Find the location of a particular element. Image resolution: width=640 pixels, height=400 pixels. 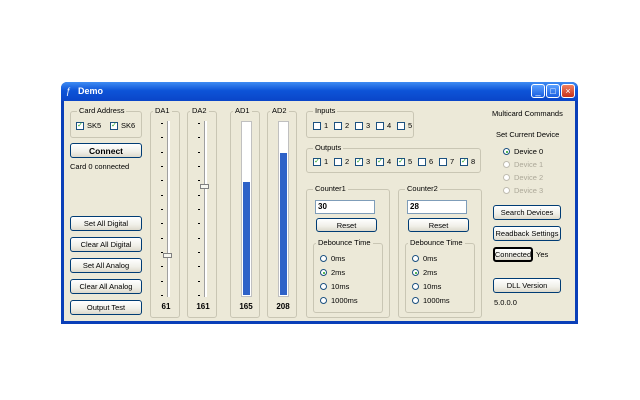

title-bar: ƒ Demo _ □ × is located at coordinates (319, 91).